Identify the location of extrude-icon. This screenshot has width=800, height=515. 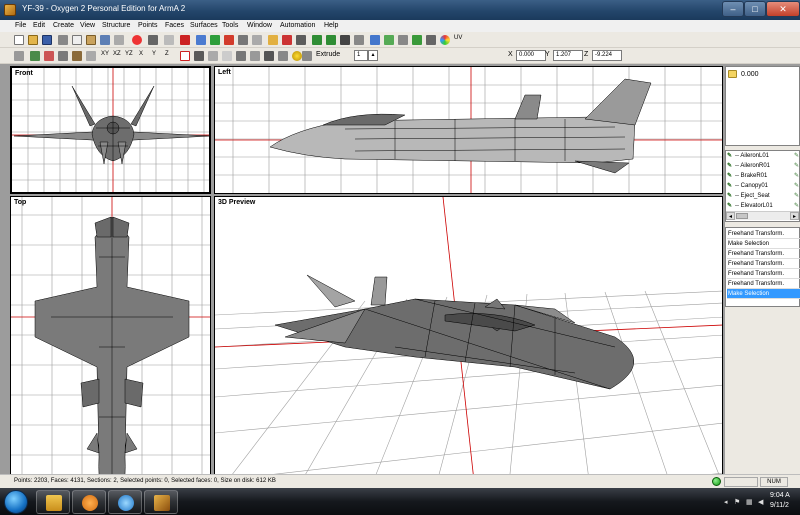
(307, 56).